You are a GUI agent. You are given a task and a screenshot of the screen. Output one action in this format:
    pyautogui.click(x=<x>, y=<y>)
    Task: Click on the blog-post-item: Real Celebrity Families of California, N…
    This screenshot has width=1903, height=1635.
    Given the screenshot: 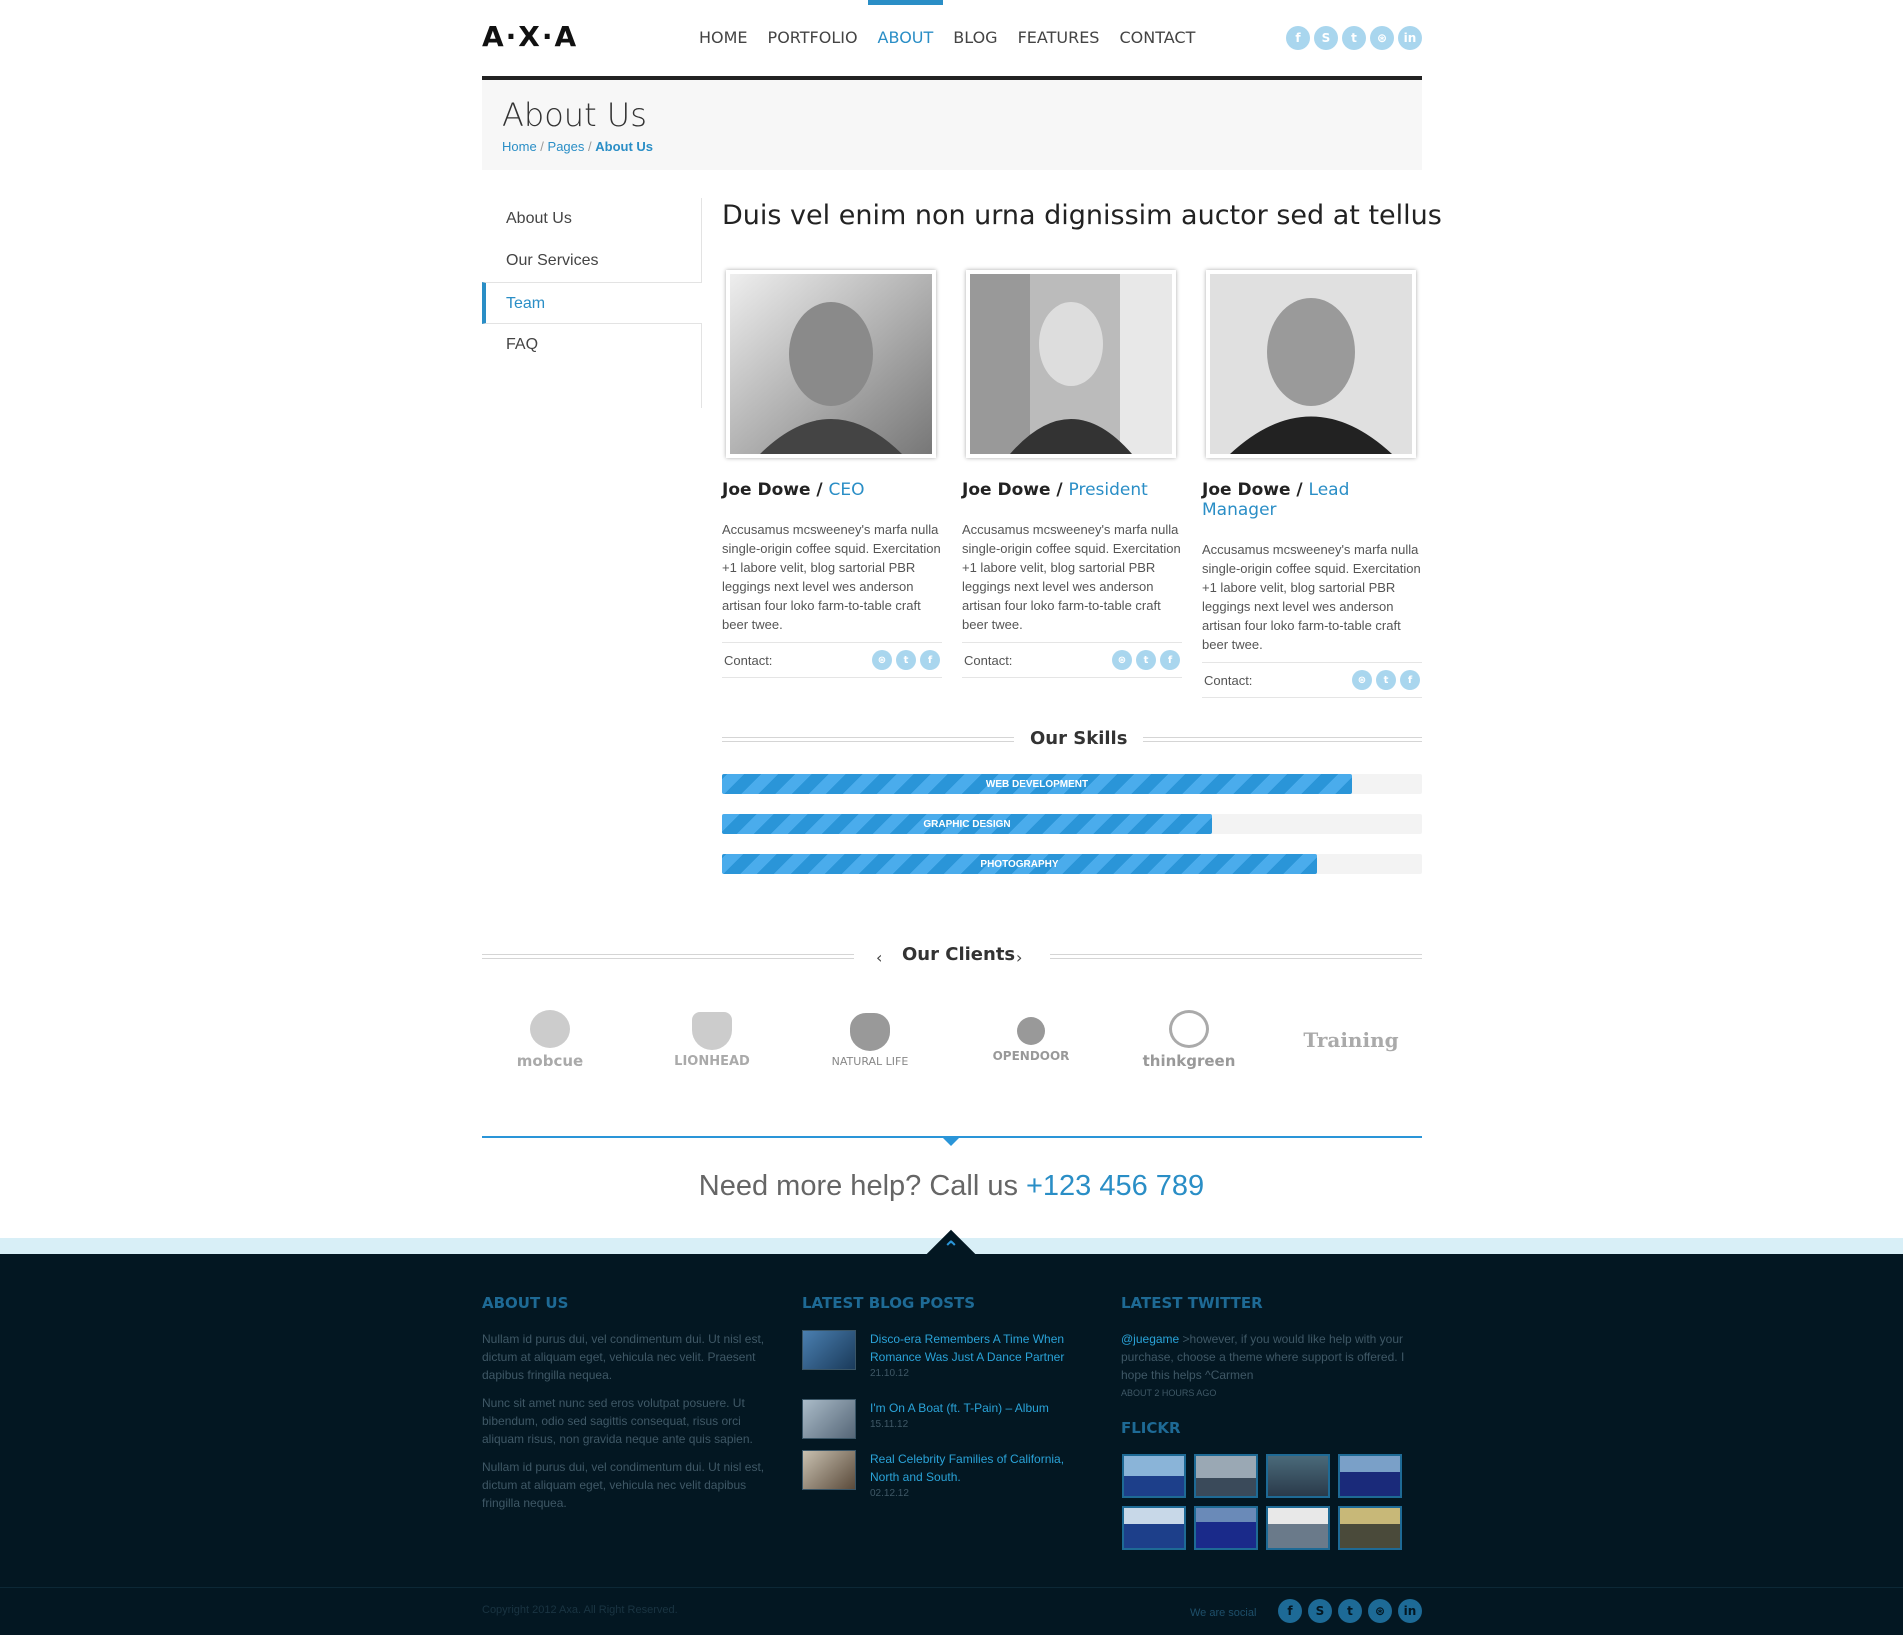 What is the action you would take?
    pyautogui.click(x=946, y=1474)
    